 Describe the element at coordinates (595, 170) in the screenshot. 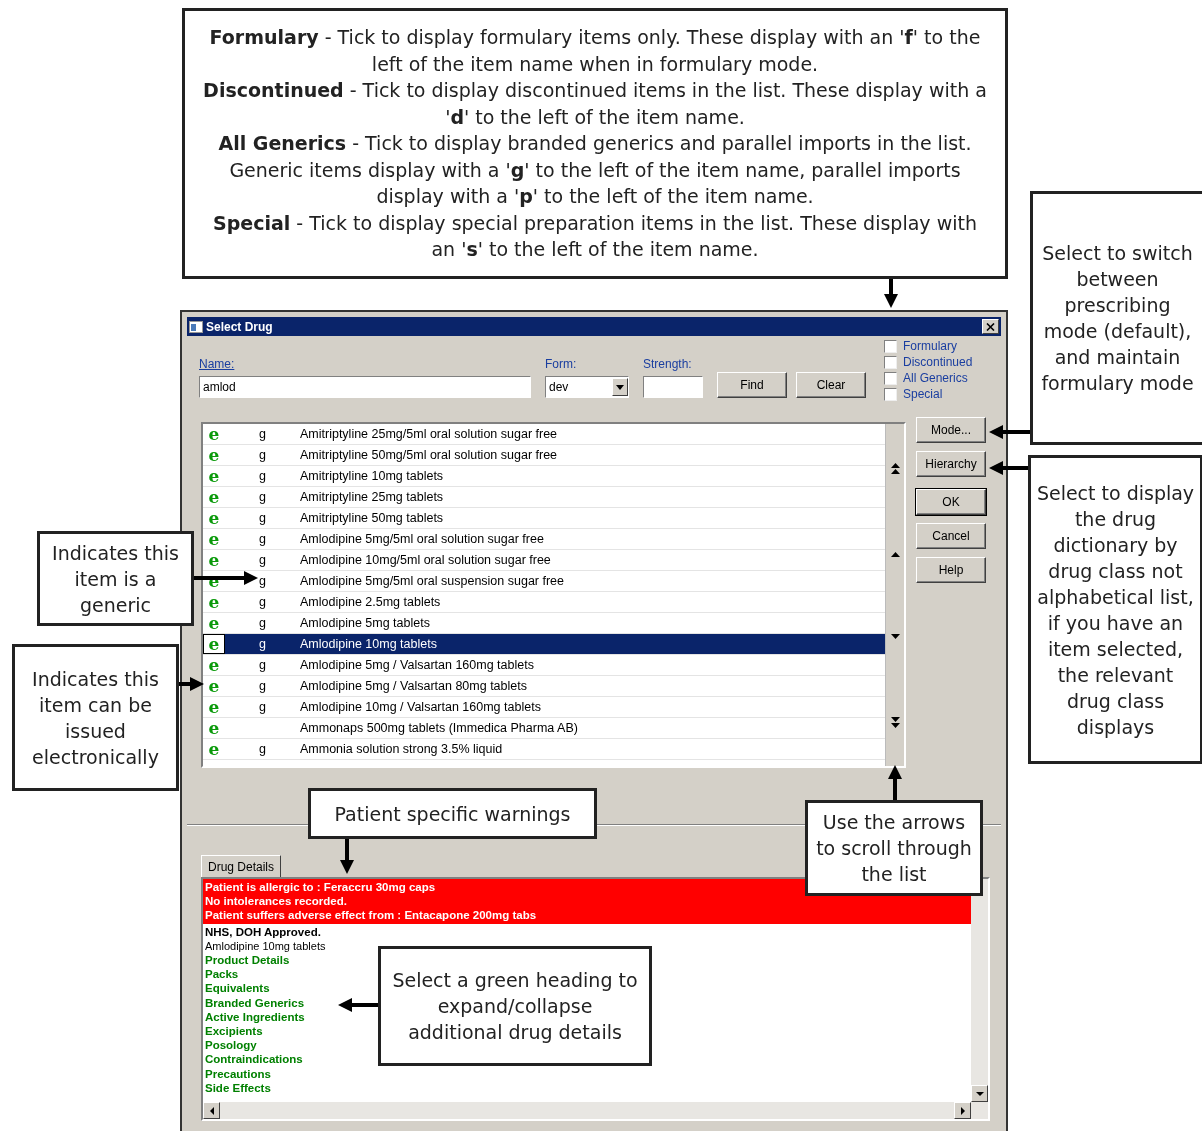

I see `callout-text: All Generics - Tick to display branded generics and parallel imports in the list. Generic items display with a 'g' to the left of the item name, parallel imports display with a 'p' to the left of the item name.` at that location.